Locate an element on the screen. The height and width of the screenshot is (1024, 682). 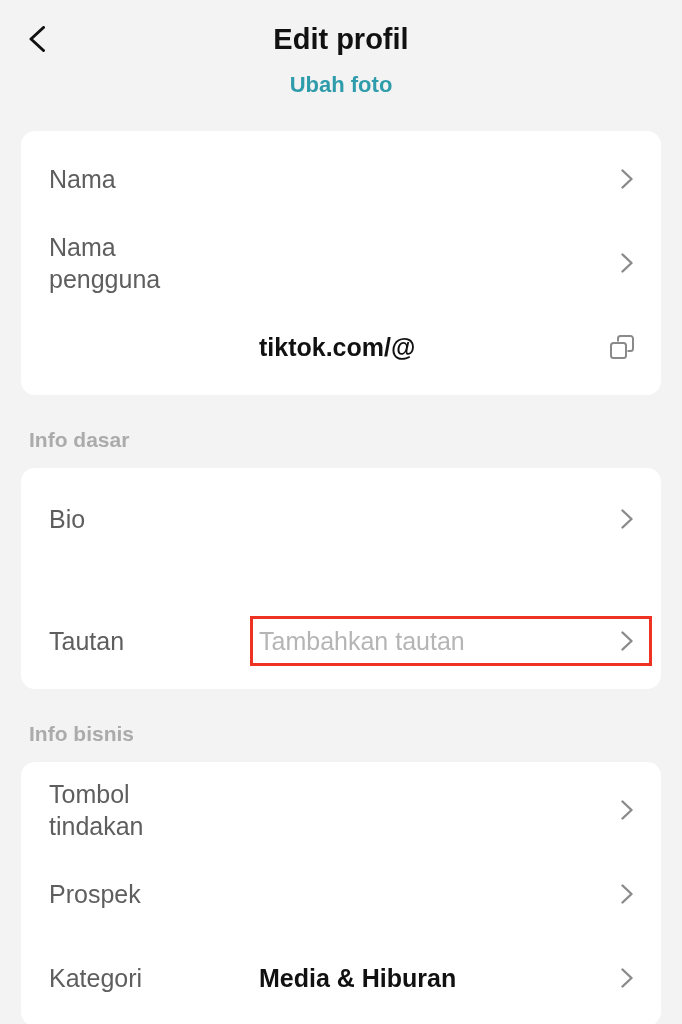
field-label: Nama pengguna is located at coordinates (105, 263).